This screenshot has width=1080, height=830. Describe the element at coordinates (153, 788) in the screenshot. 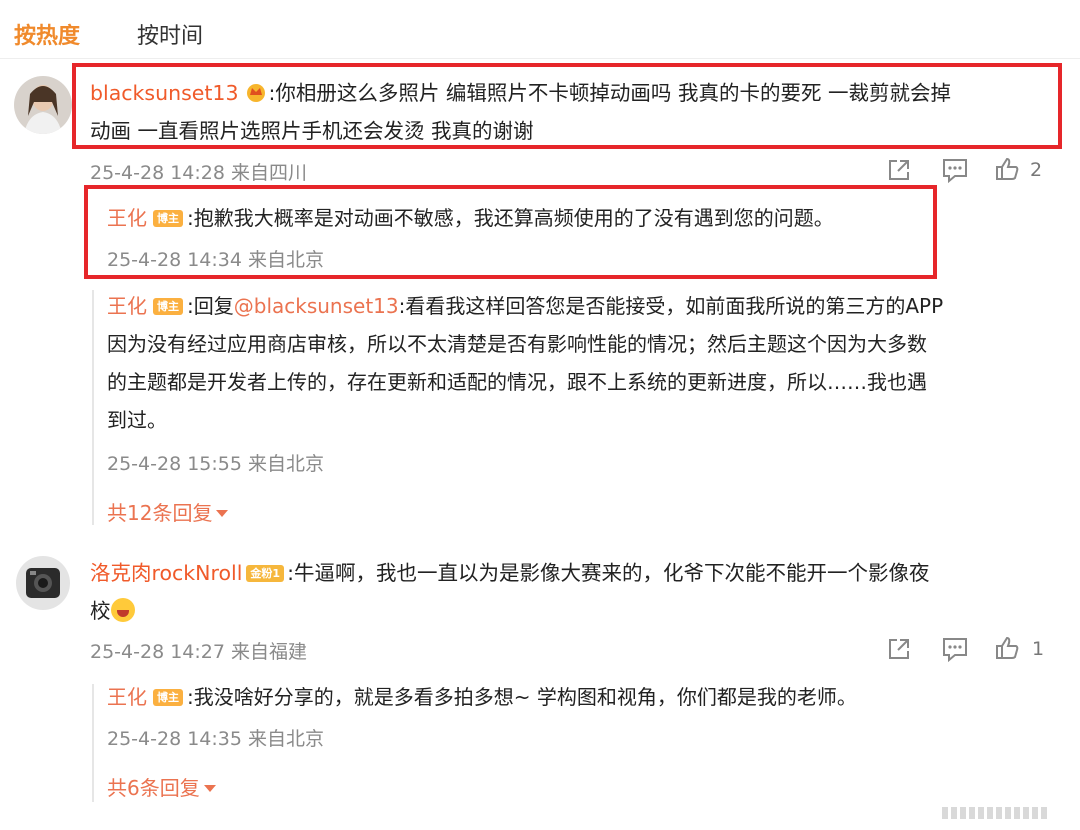

I see `more-replies-label: 共6条回复` at that location.